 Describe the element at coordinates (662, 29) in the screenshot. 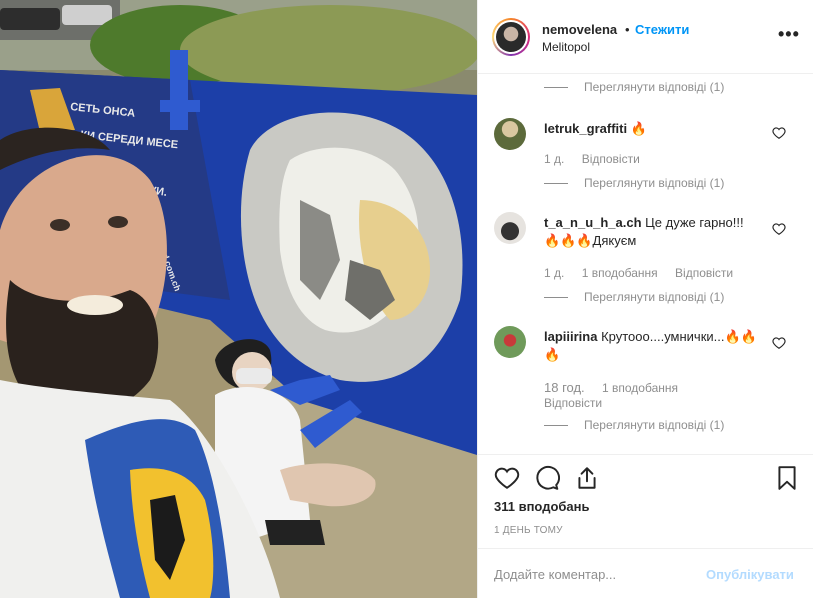

I see `follow-button: Стежити` at that location.